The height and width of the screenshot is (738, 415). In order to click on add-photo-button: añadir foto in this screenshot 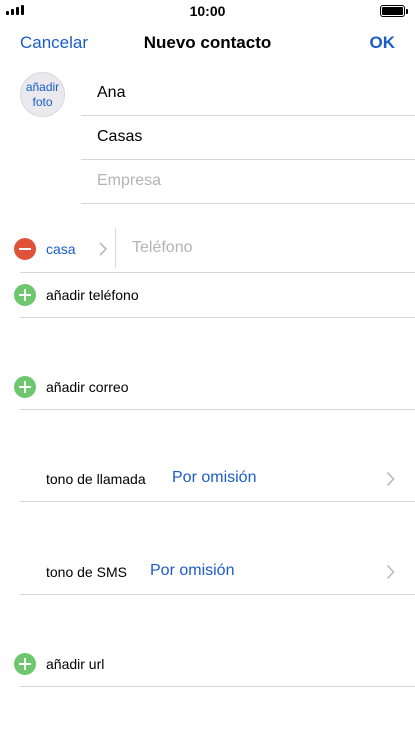, I will do `click(42, 94)`.